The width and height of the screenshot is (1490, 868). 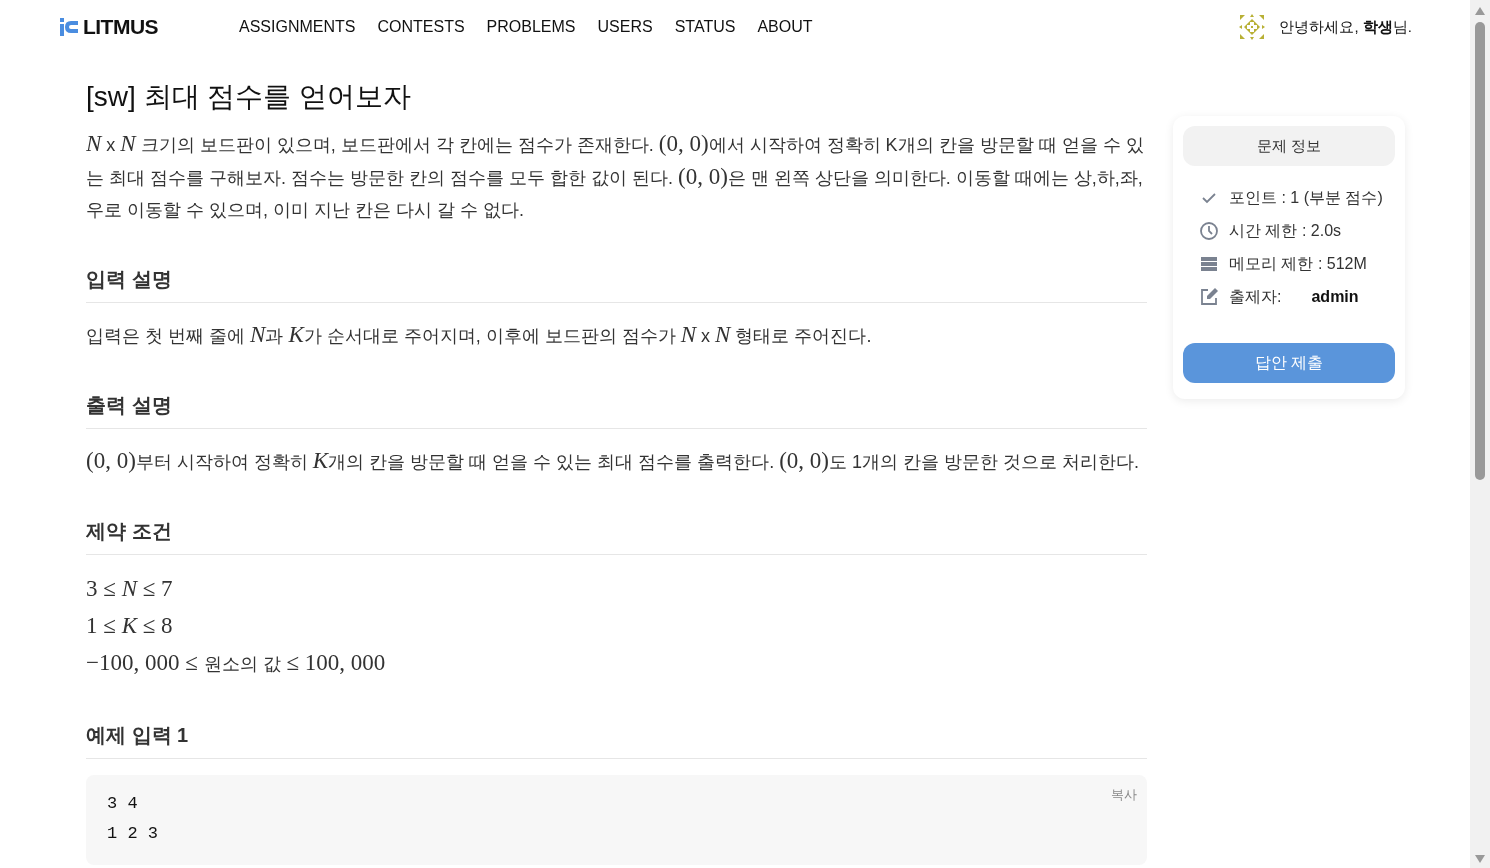 What do you see at coordinates (1285, 231) in the screenshot?
I see `info-label: 시간 제한 : 2.0s` at bounding box center [1285, 231].